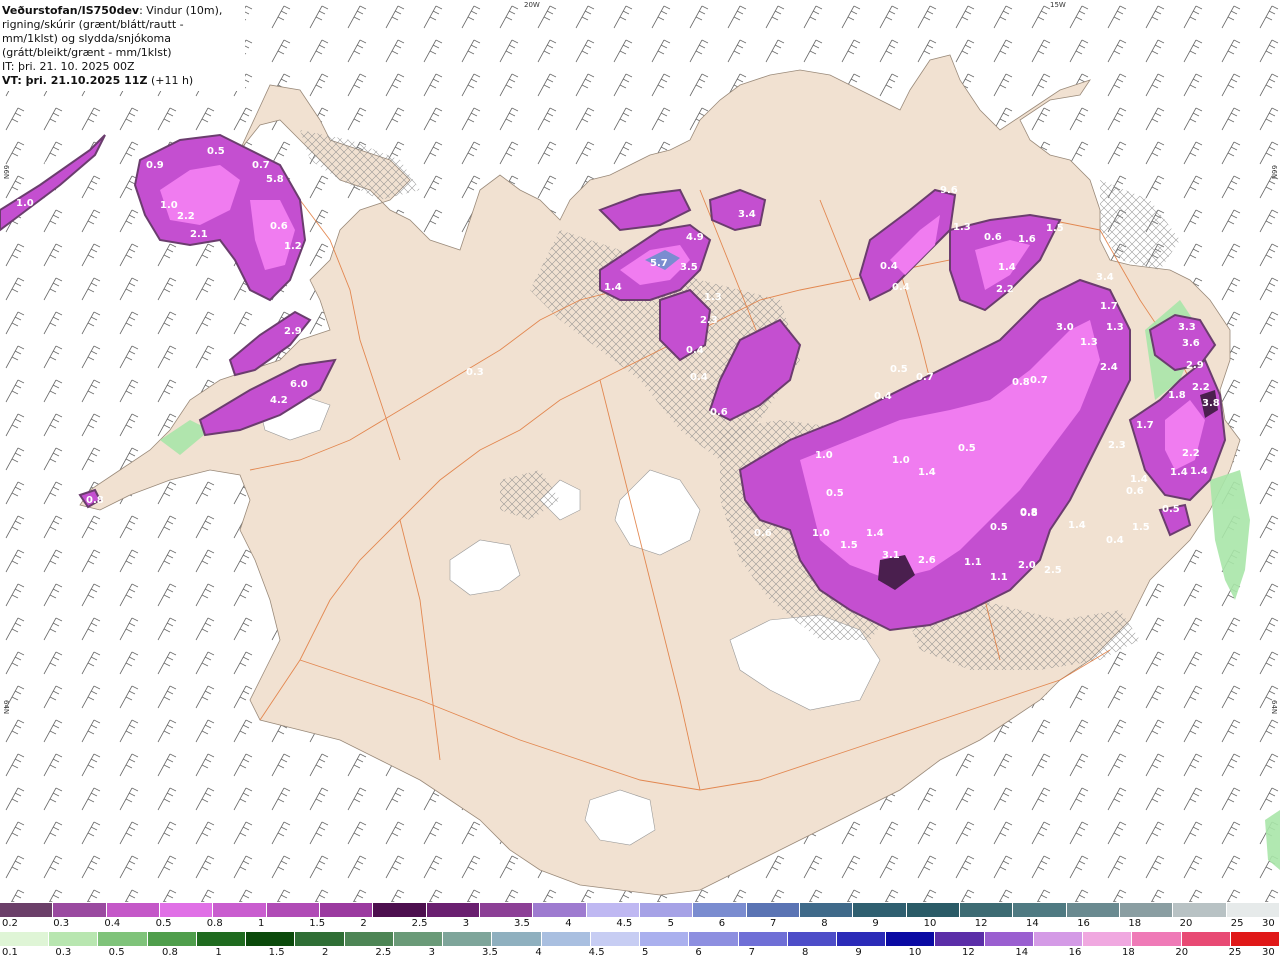 This screenshot has height=960, width=1280. What do you see at coordinates (640, 939) in the screenshot?
I see `colorbar-rain` at bounding box center [640, 939].